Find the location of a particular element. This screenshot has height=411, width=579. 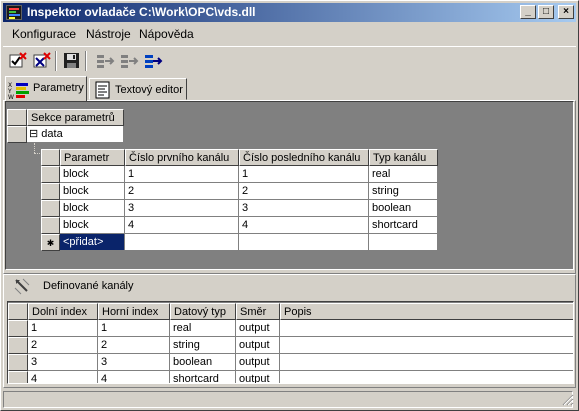

move-right-button is located at coordinates (152, 61).